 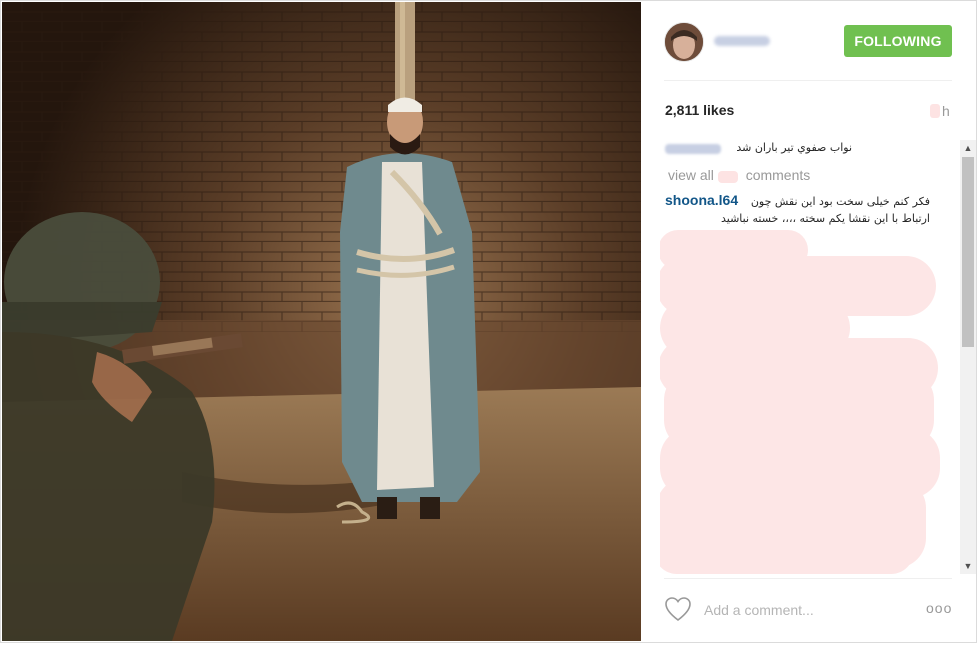 I want to click on timestamp-unit: h, so click(x=946, y=111).